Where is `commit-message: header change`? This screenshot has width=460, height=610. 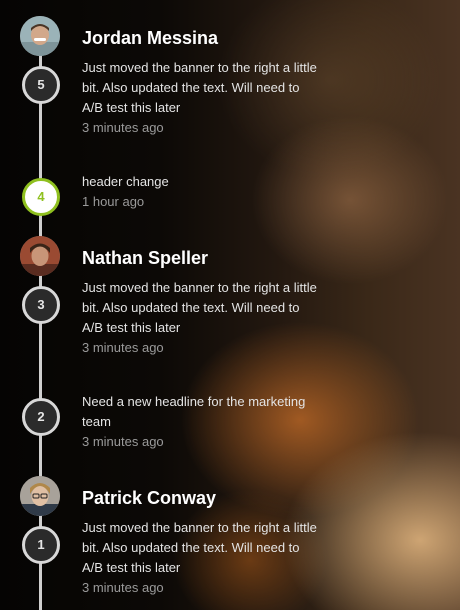
commit-message: header change is located at coordinates (125, 181).